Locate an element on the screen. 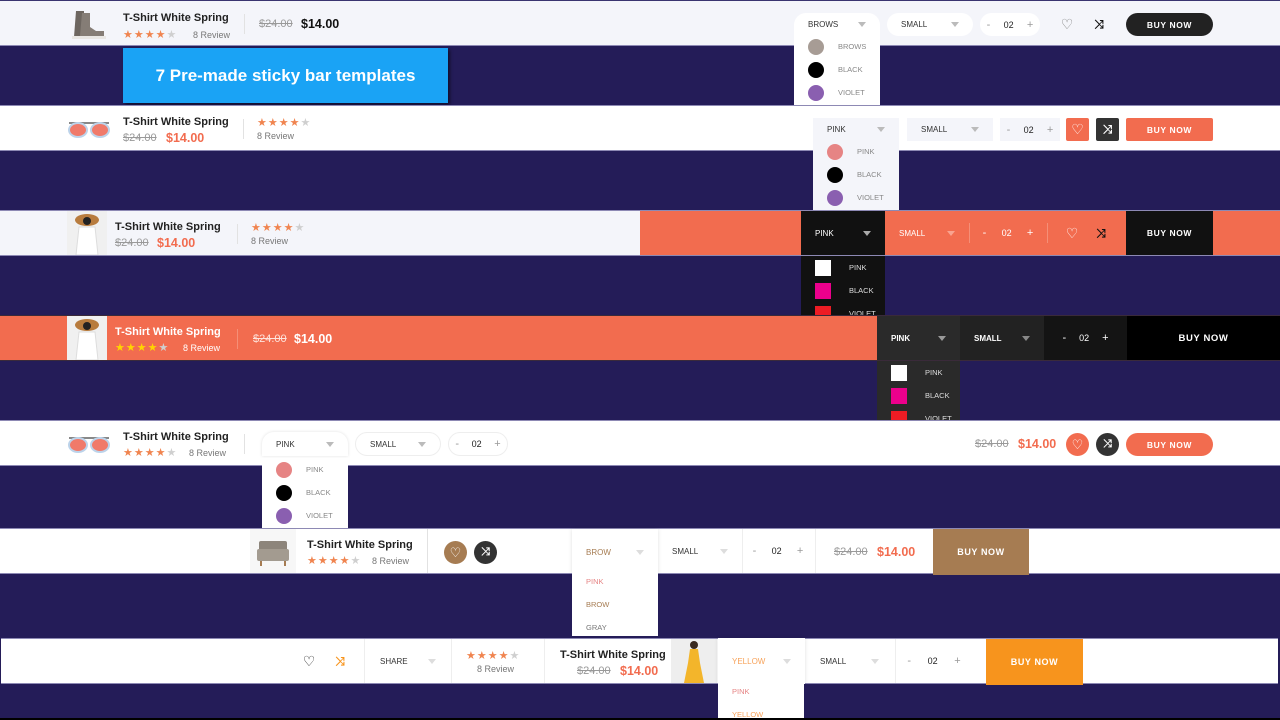 This screenshot has height=720, width=1280. color-select: BROWS is located at coordinates (837, 24).